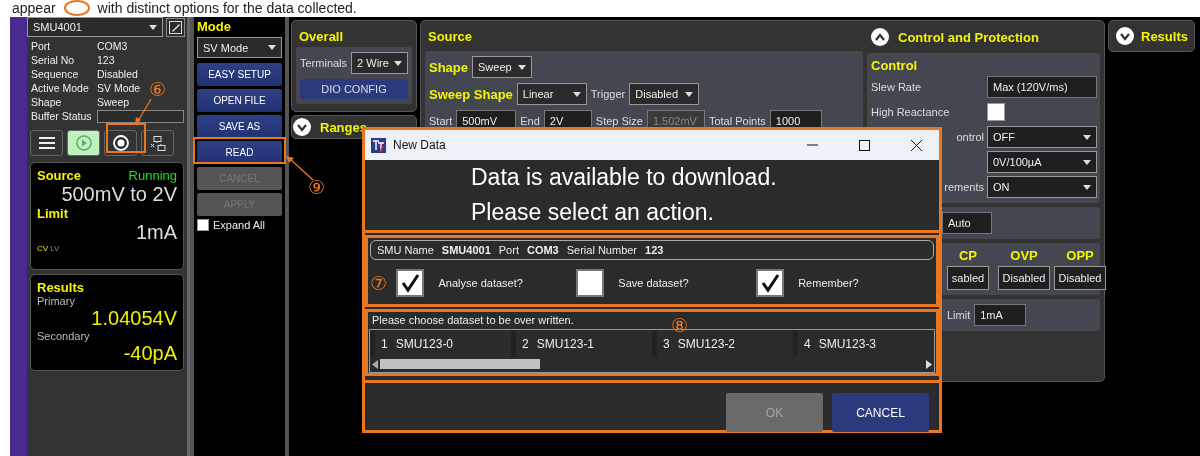  I want to click on app-logo-icon, so click(378, 145).